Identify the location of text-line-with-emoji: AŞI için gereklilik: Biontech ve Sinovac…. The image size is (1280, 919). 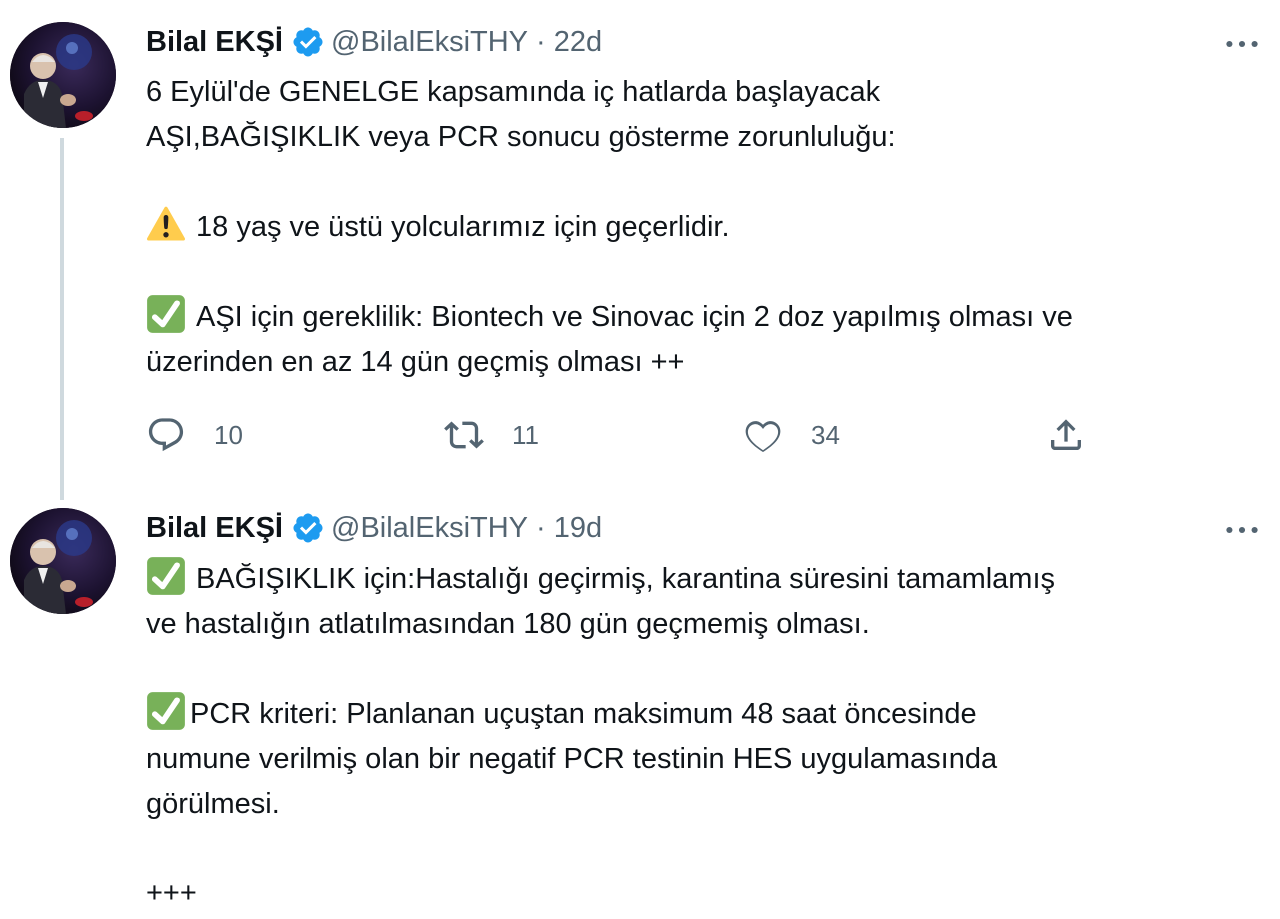
(708, 317).